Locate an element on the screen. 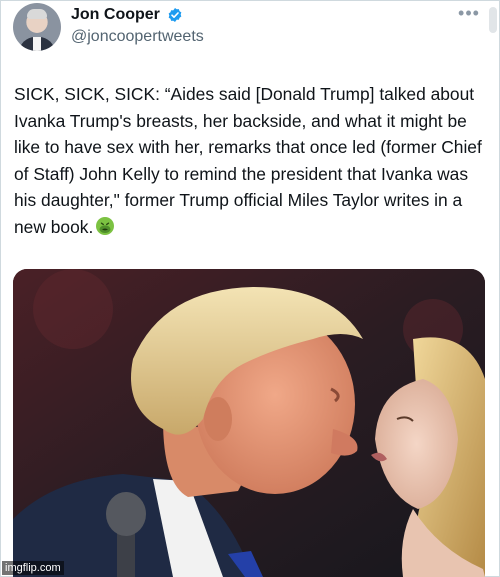 The height and width of the screenshot is (577, 500). author-avatar is located at coordinates (37, 27).